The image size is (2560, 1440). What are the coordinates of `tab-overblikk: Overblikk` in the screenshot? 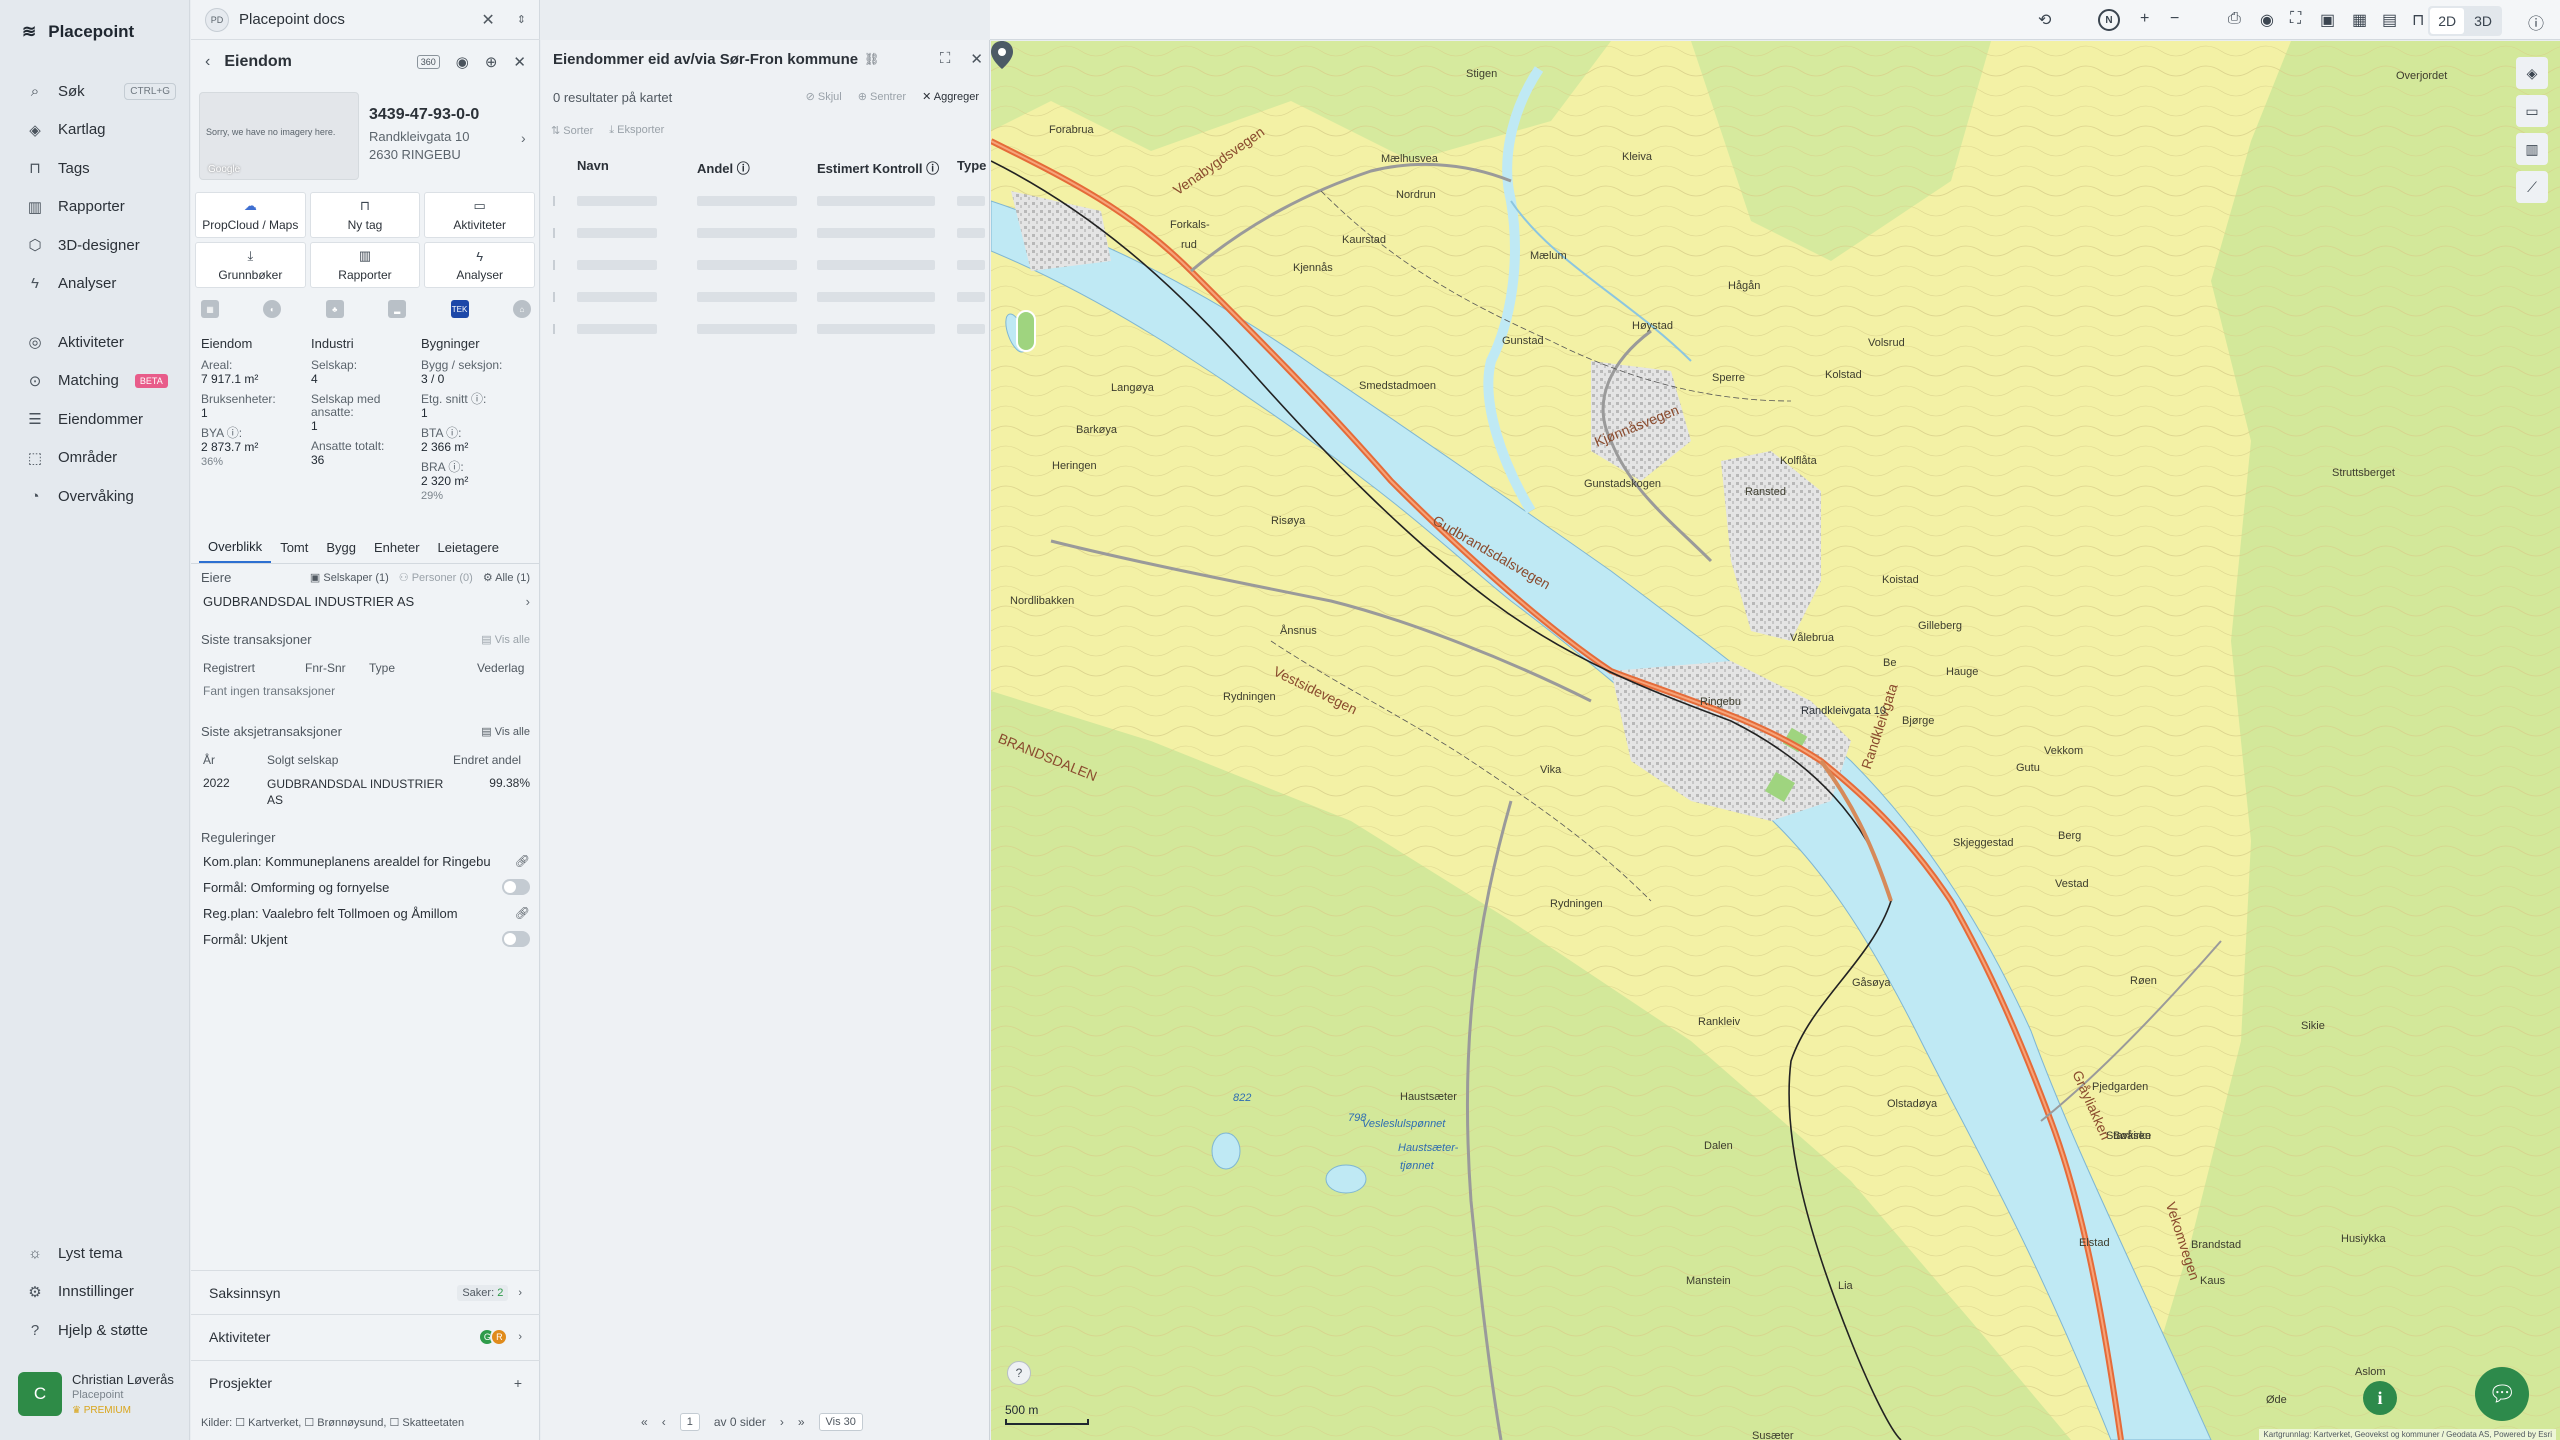 It's located at (235, 547).